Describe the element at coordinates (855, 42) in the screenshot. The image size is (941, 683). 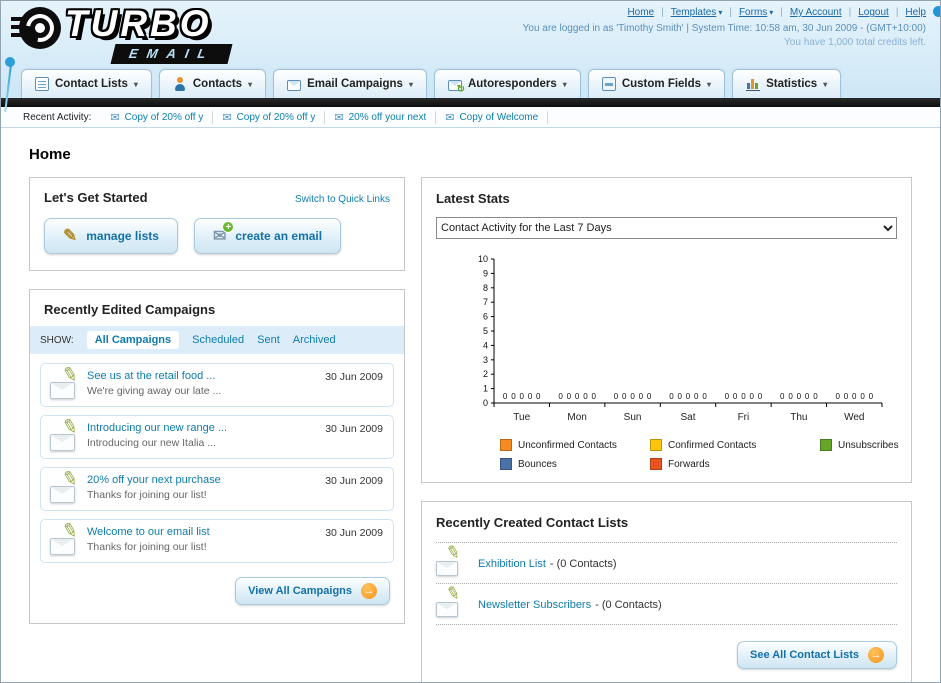
I see `credits-status: You have 1,000 total credits left.` at that location.